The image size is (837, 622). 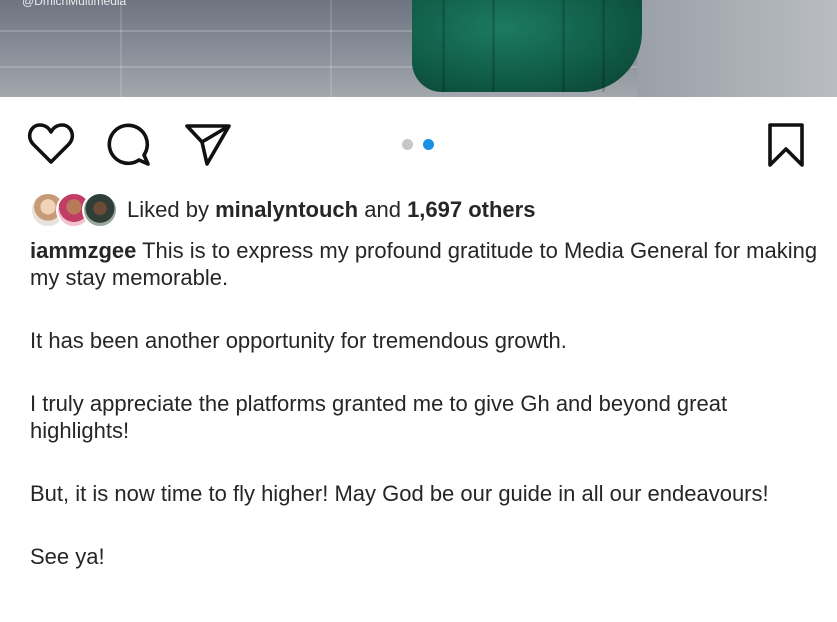 I want to click on likes-text: Liked by minalyntouch and 1,697 others, so click(x=331, y=210).